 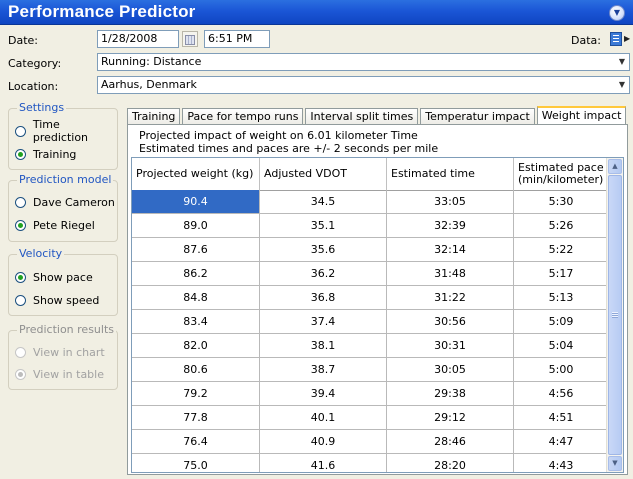 What do you see at coordinates (323, 226) in the screenshot?
I see `cell-adjusted-vdot: 35.1` at bounding box center [323, 226].